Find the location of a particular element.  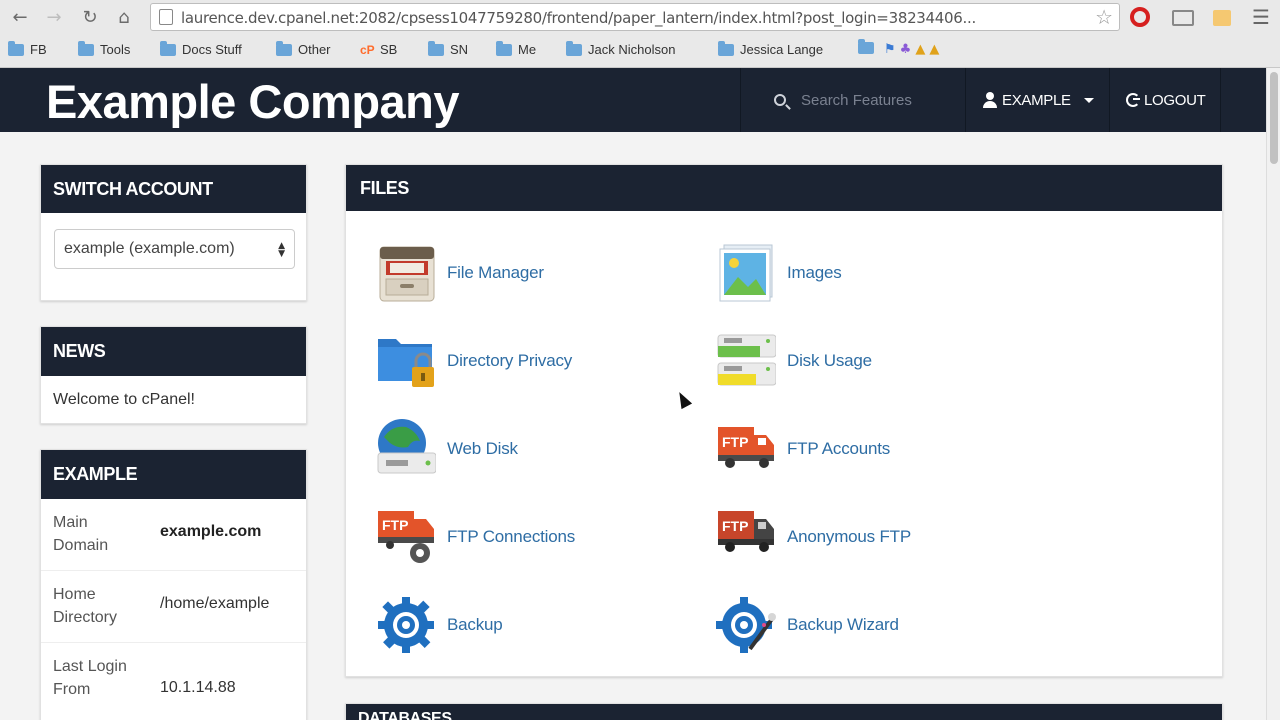

bookmark-docs-stuff: Docs Stuff is located at coordinates (201, 48).